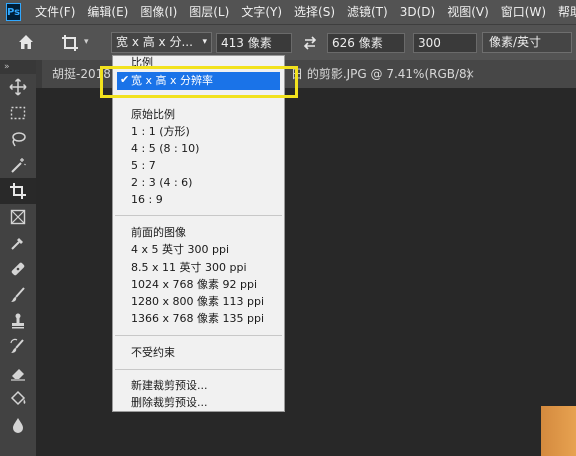 Image resolution: width=576 pixels, height=456 pixels. I want to click on resolution-unit-select: 像素/英寸, so click(527, 42).